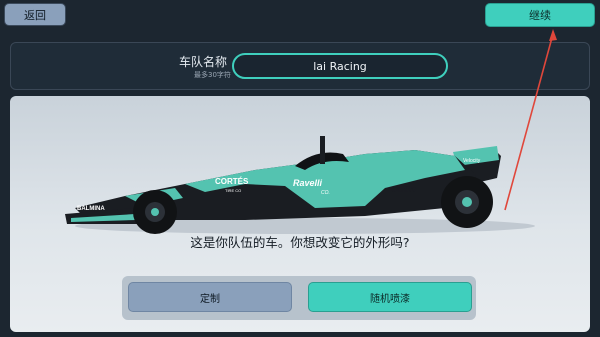 This screenshot has height=337, width=600. Describe the element at coordinates (210, 297) in the screenshot. I see `customize-button: 定制` at that location.